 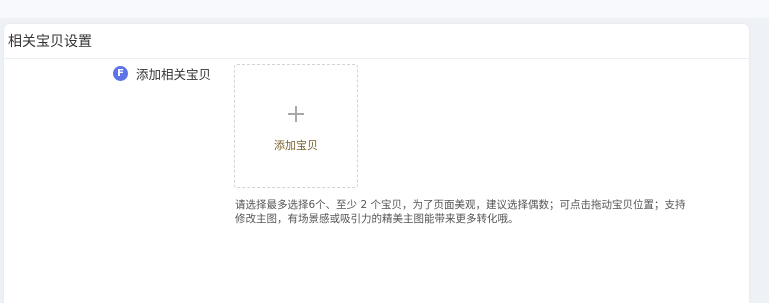 What do you see at coordinates (50, 42) in the screenshot?
I see `panel-title: 相关宝贝设置` at bounding box center [50, 42].